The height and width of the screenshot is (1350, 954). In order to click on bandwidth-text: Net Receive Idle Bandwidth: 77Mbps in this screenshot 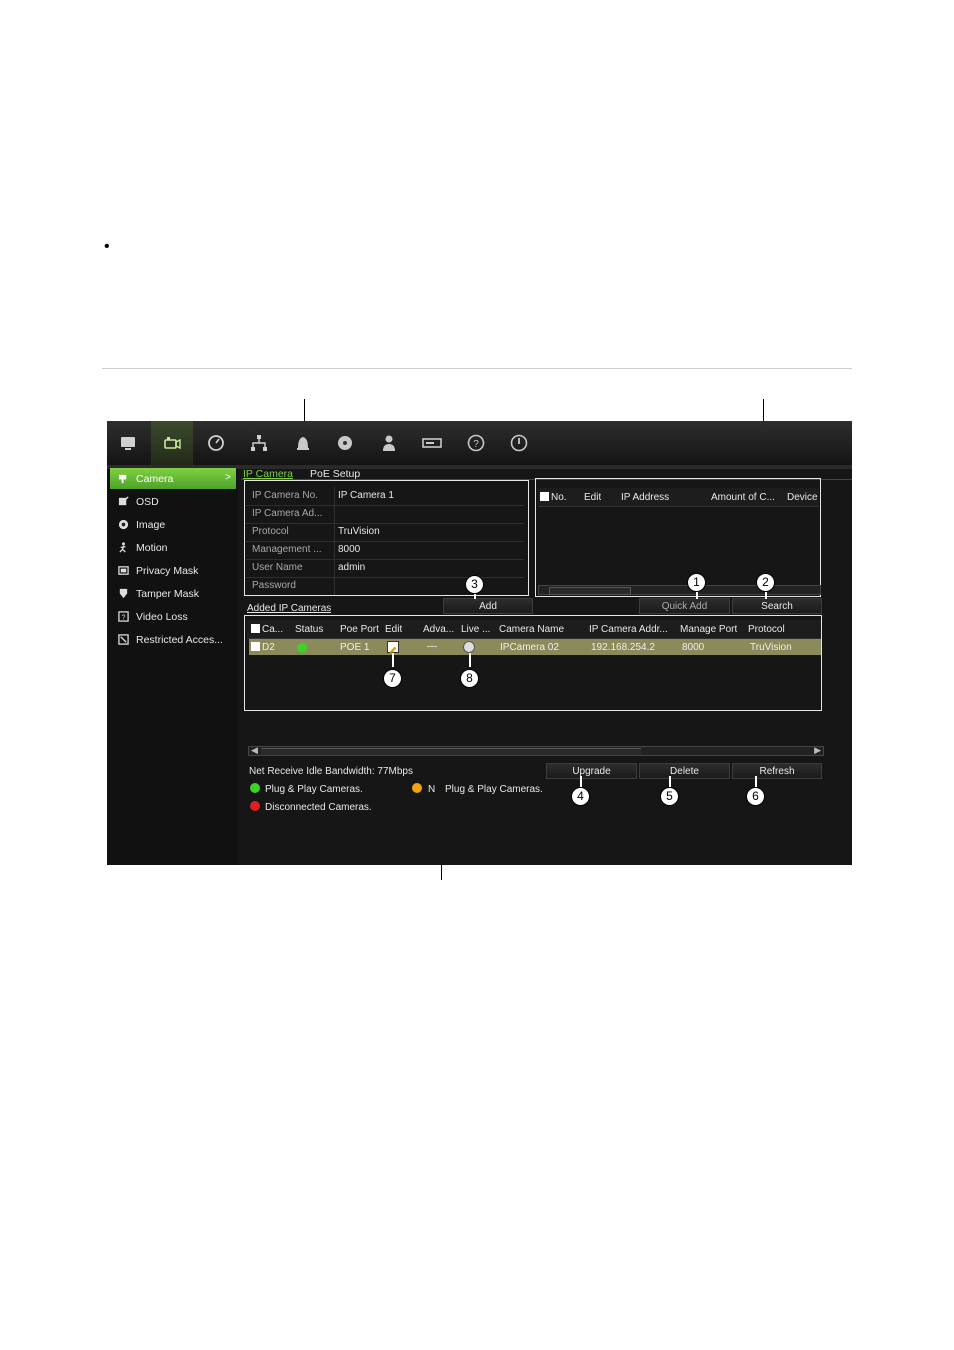, I will do `click(331, 771)`.